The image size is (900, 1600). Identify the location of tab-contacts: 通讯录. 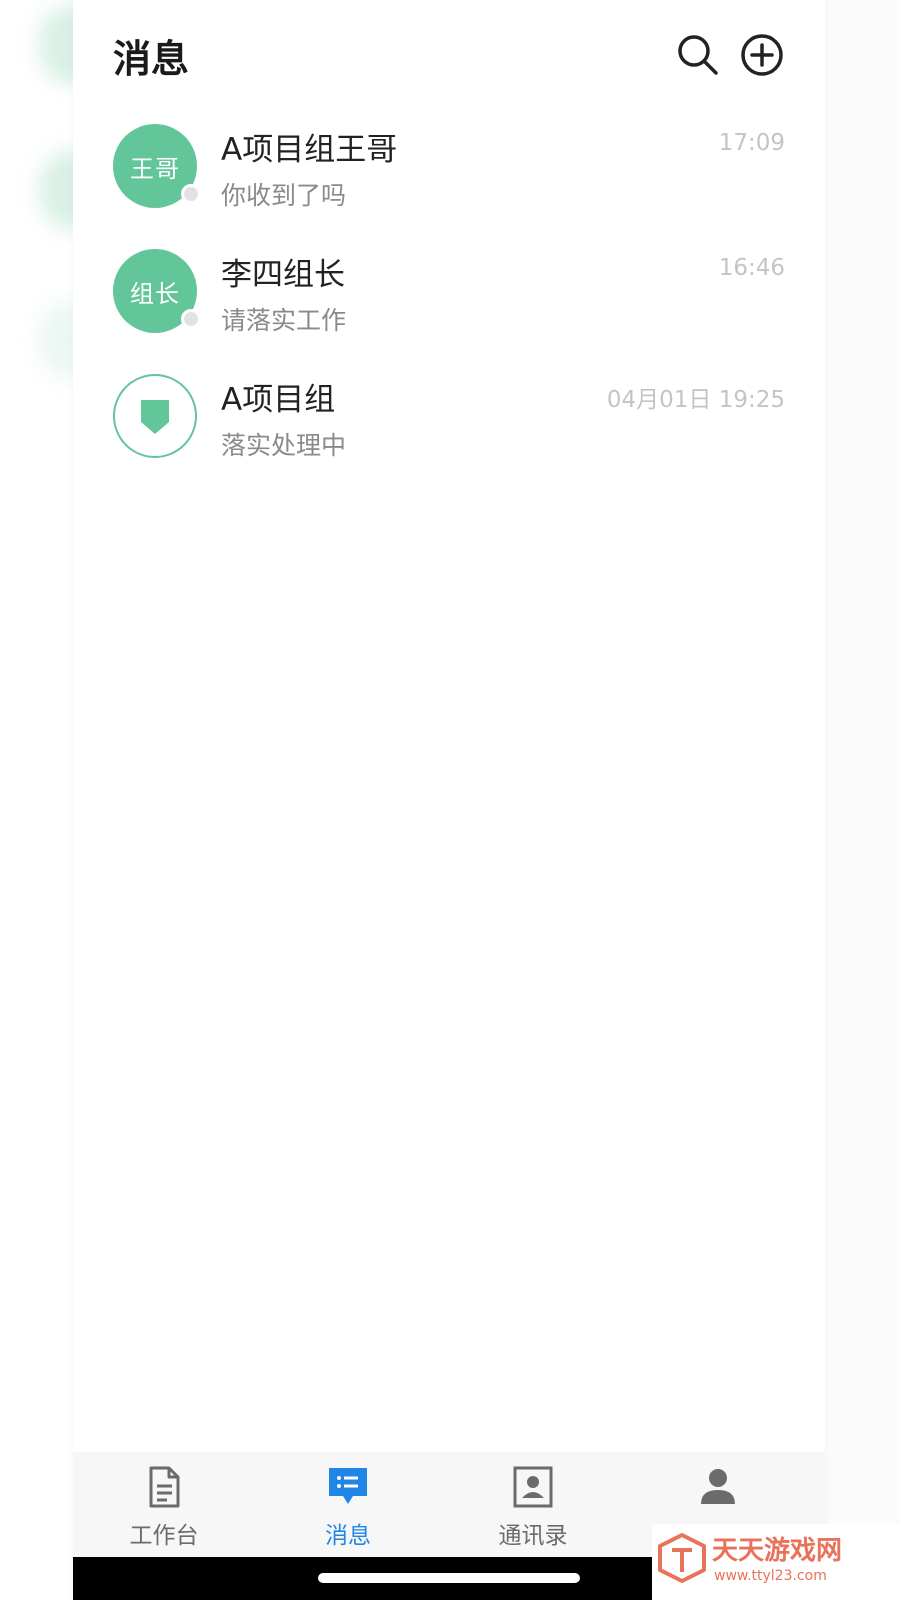
(533, 1509).